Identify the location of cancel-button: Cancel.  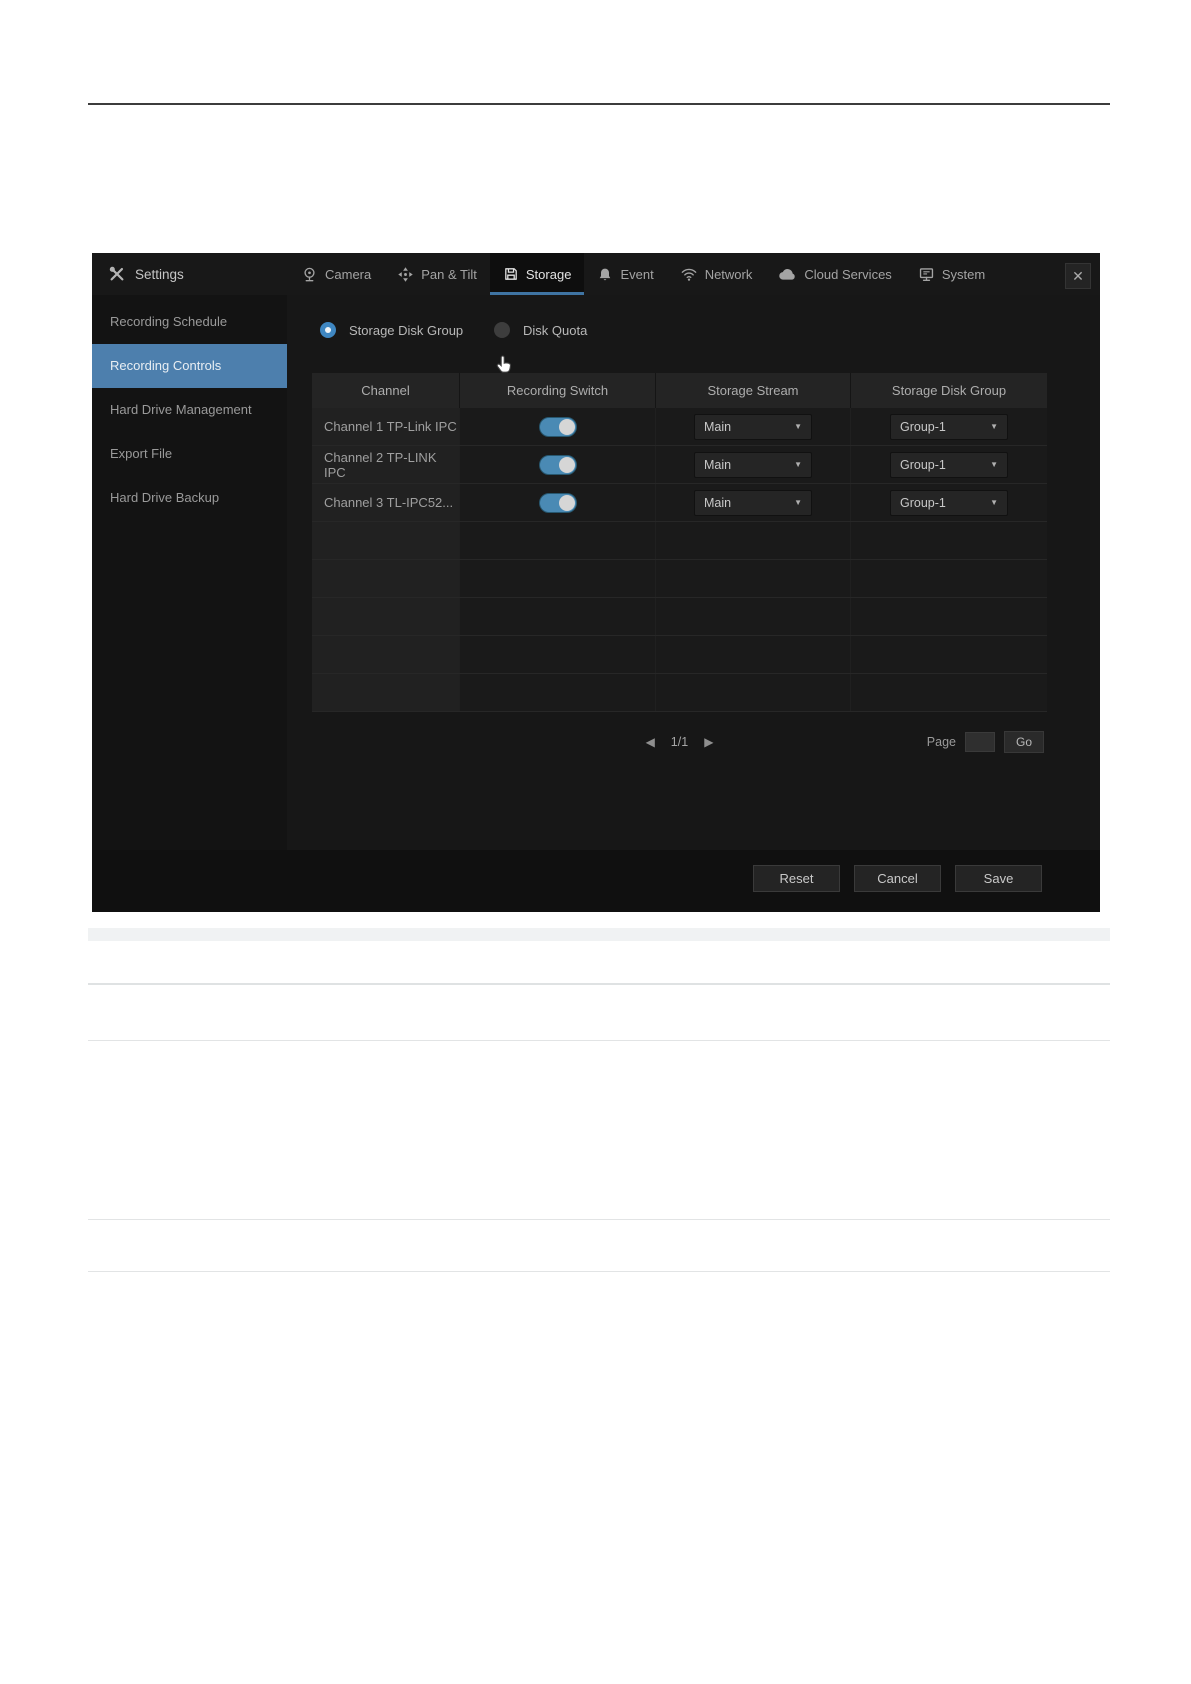
(897, 878).